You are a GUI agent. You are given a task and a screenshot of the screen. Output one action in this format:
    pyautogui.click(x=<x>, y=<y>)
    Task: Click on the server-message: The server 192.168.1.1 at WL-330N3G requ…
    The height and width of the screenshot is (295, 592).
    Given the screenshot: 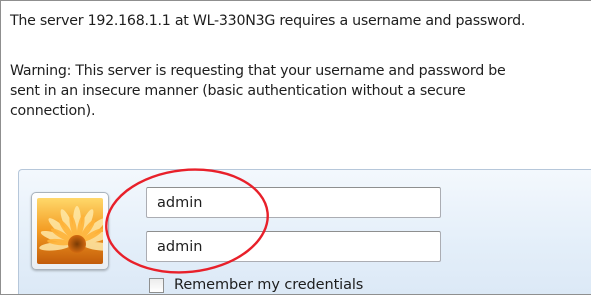 What is the action you would take?
    pyautogui.click(x=268, y=21)
    